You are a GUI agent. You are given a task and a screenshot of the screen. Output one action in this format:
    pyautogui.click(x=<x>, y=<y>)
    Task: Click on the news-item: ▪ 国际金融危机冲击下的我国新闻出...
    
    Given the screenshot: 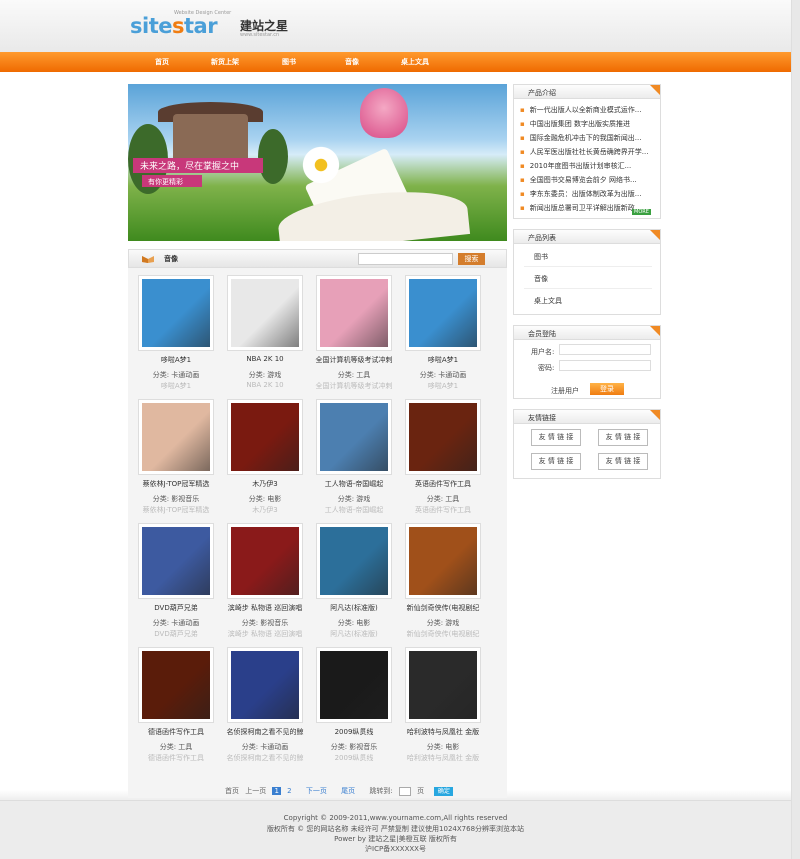 What is the action you would take?
    pyautogui.click(x=580, y=138)
    